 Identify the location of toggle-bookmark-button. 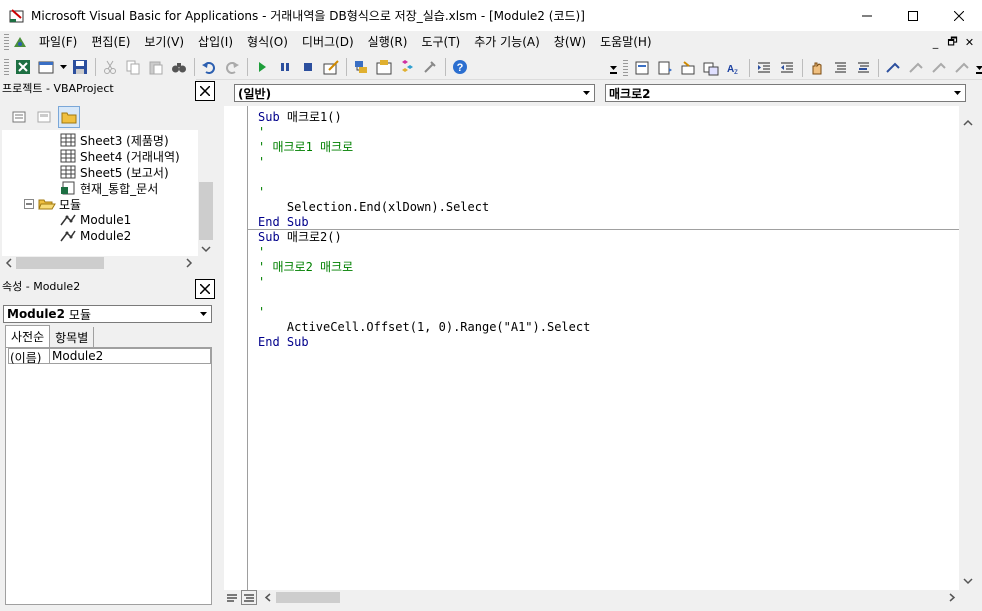
(893, 68).